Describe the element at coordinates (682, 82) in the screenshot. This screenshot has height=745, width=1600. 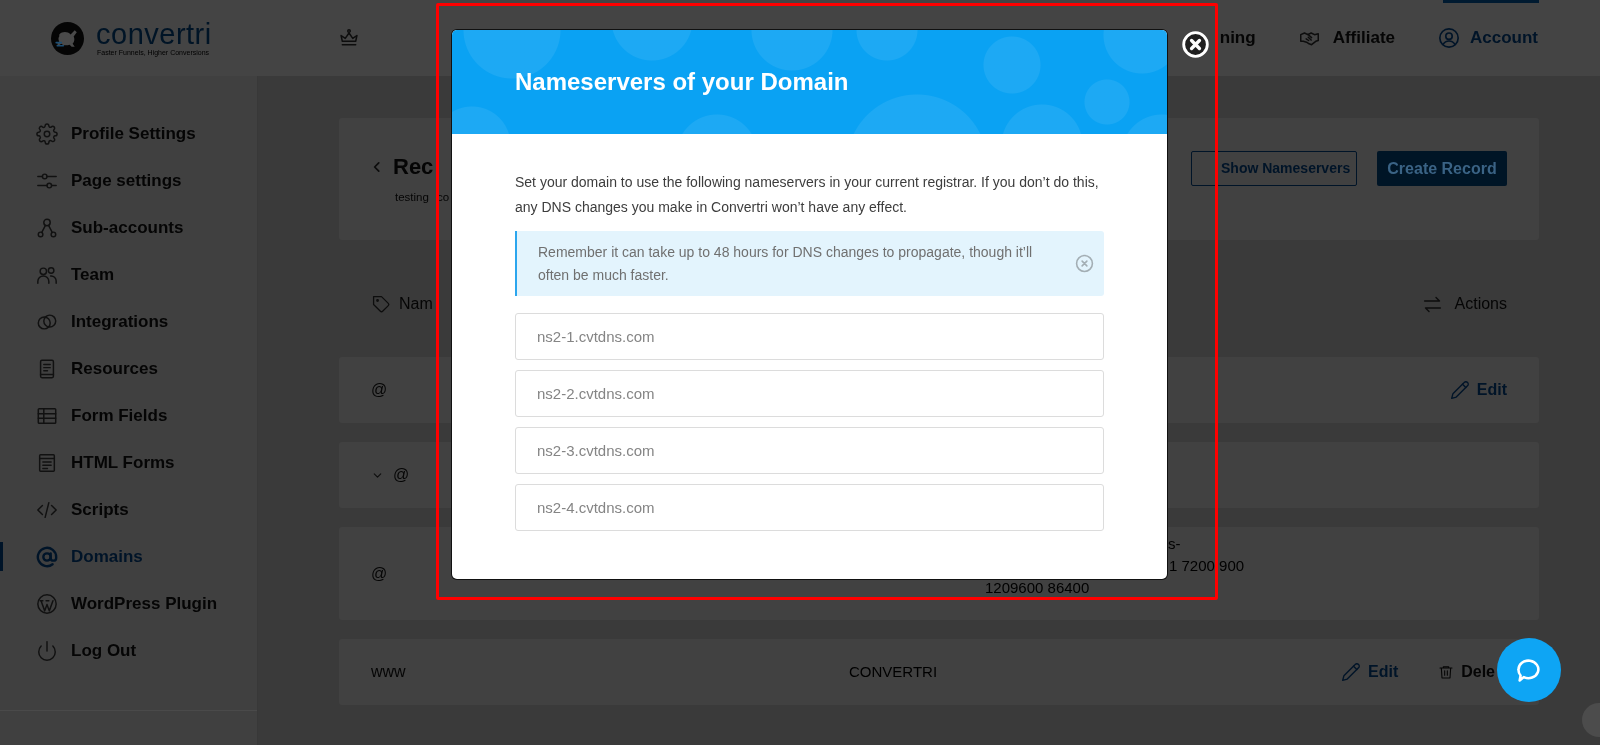
I see `modal-title: Nameservers of your Domain` at that location.